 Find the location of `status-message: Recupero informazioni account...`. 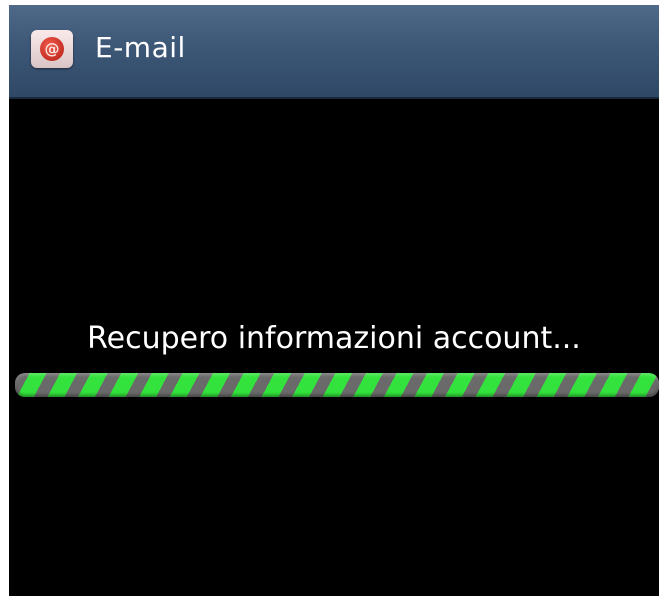

status-message: Recupero informazioni account... is located at coordinates (334, 338).